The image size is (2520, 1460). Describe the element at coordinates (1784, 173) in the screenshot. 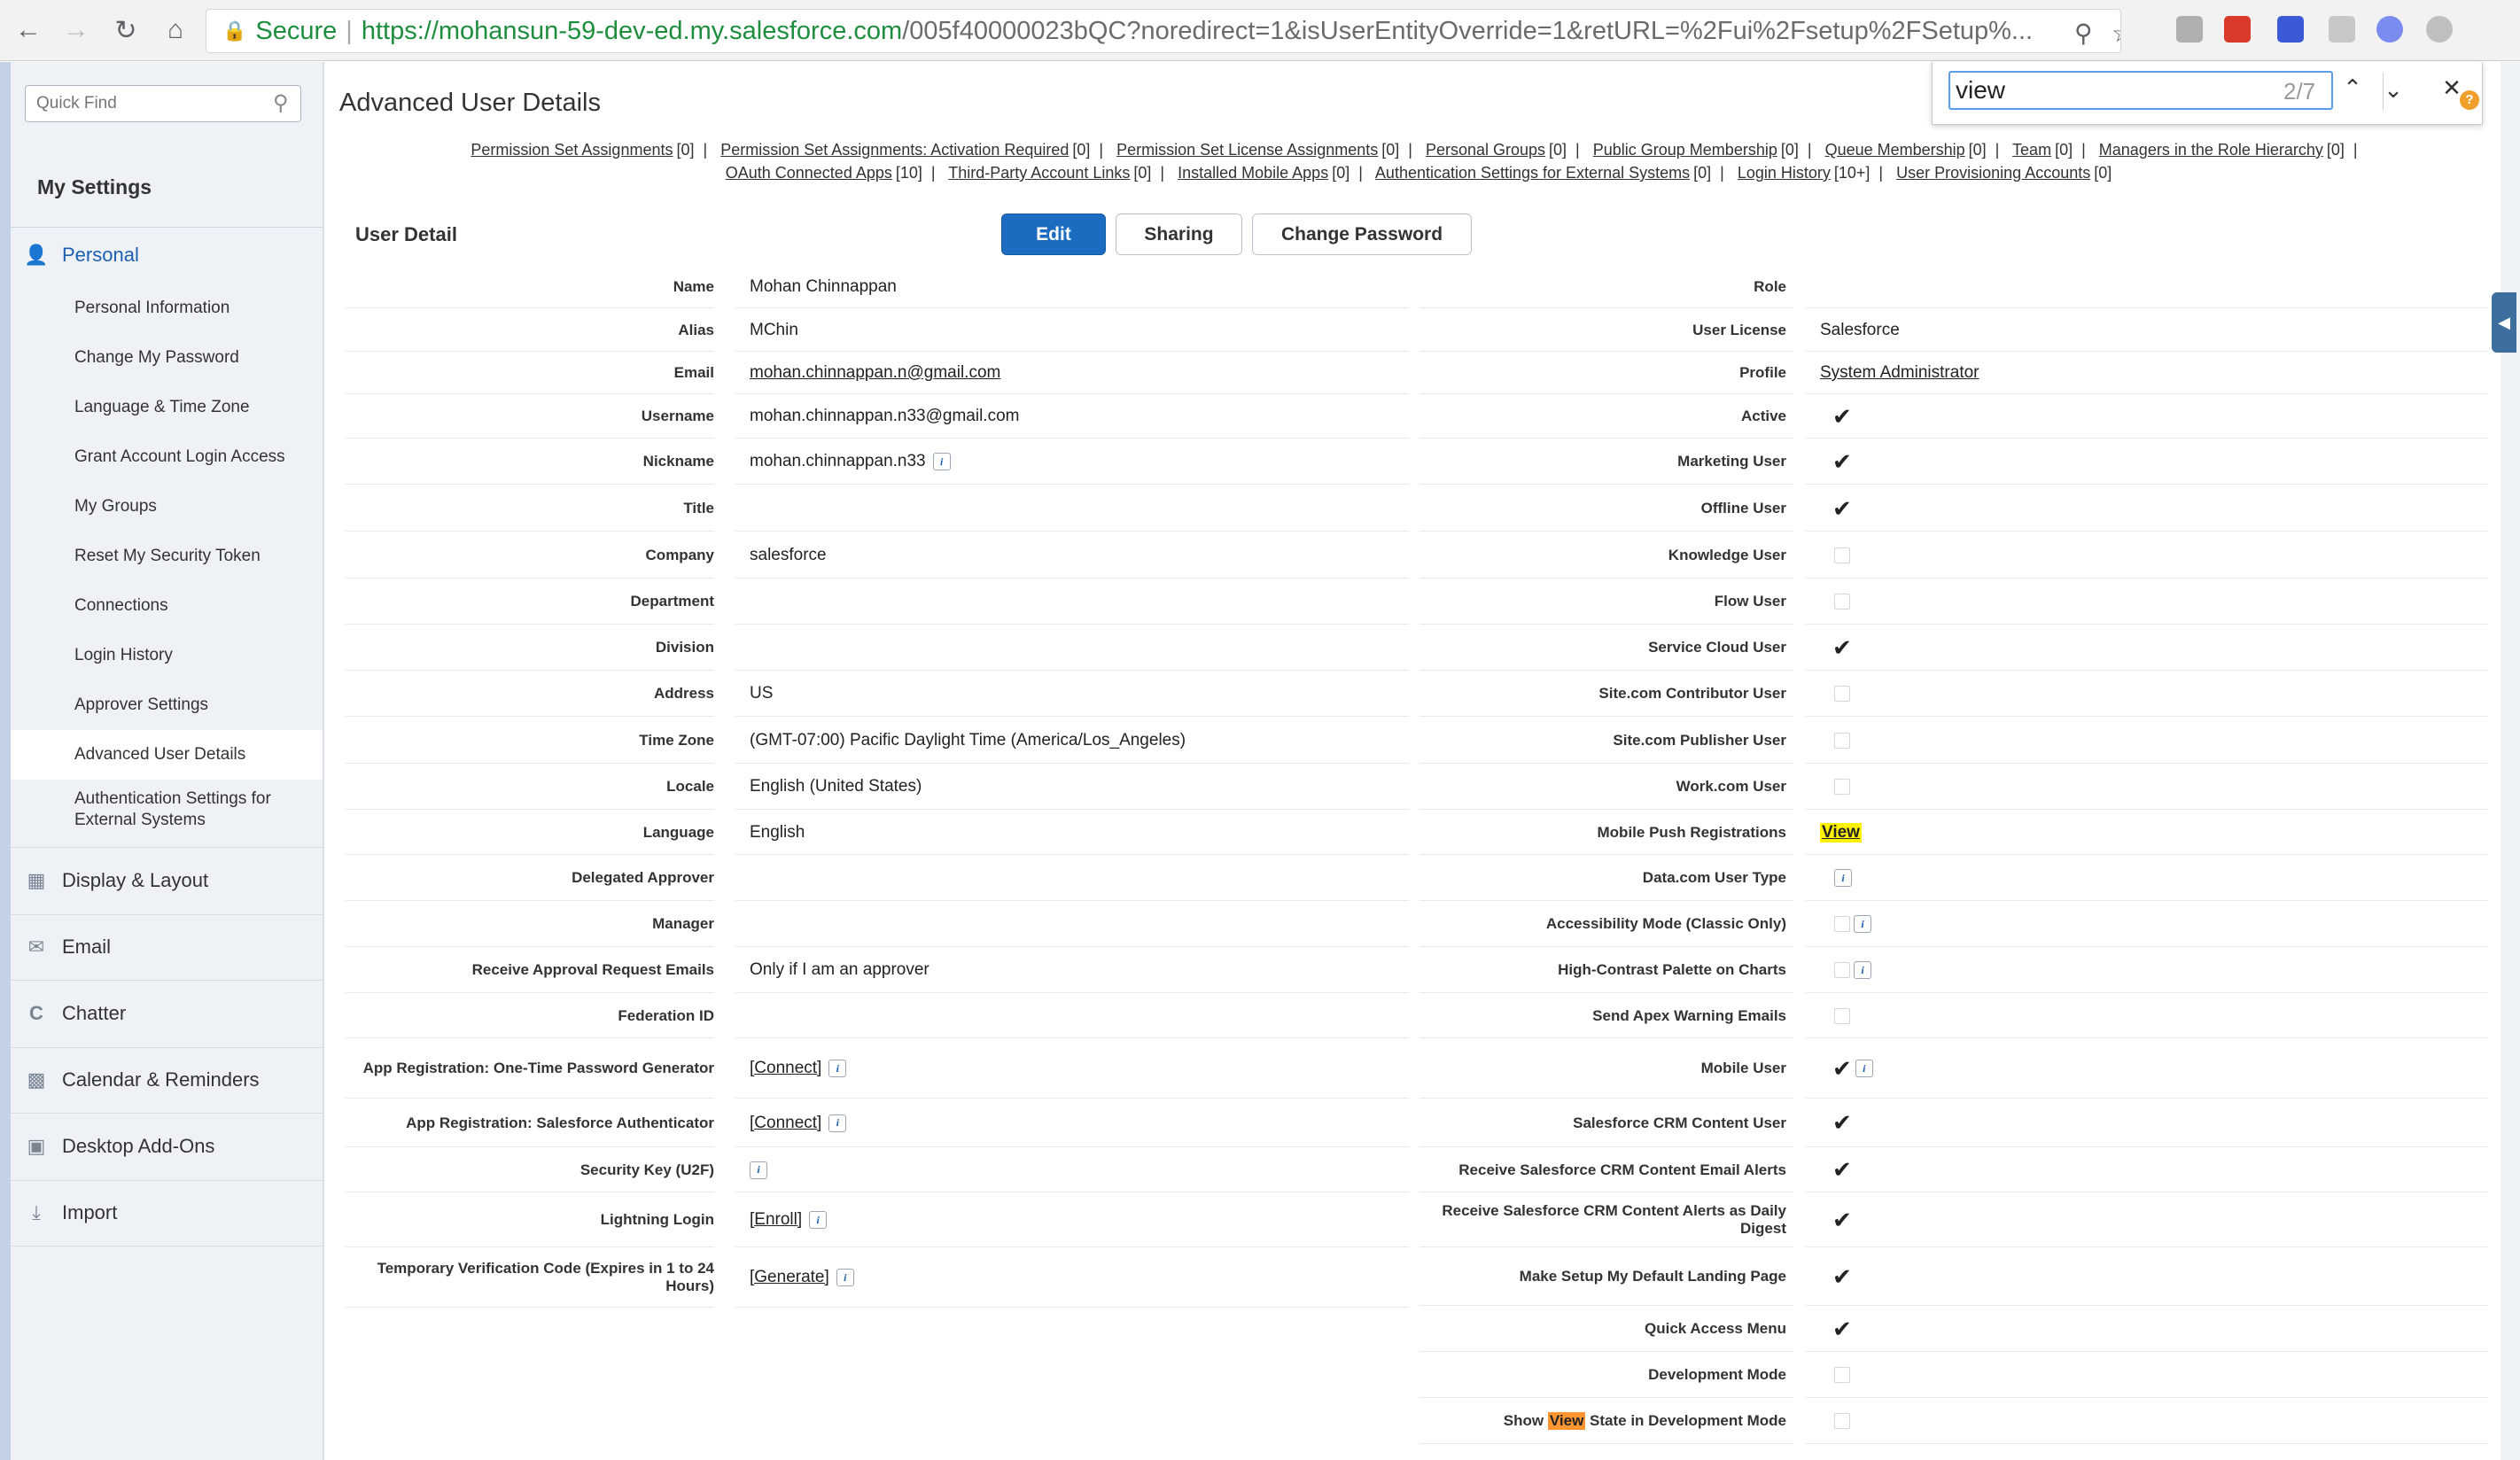

I see `related-link: Login History` at that location.